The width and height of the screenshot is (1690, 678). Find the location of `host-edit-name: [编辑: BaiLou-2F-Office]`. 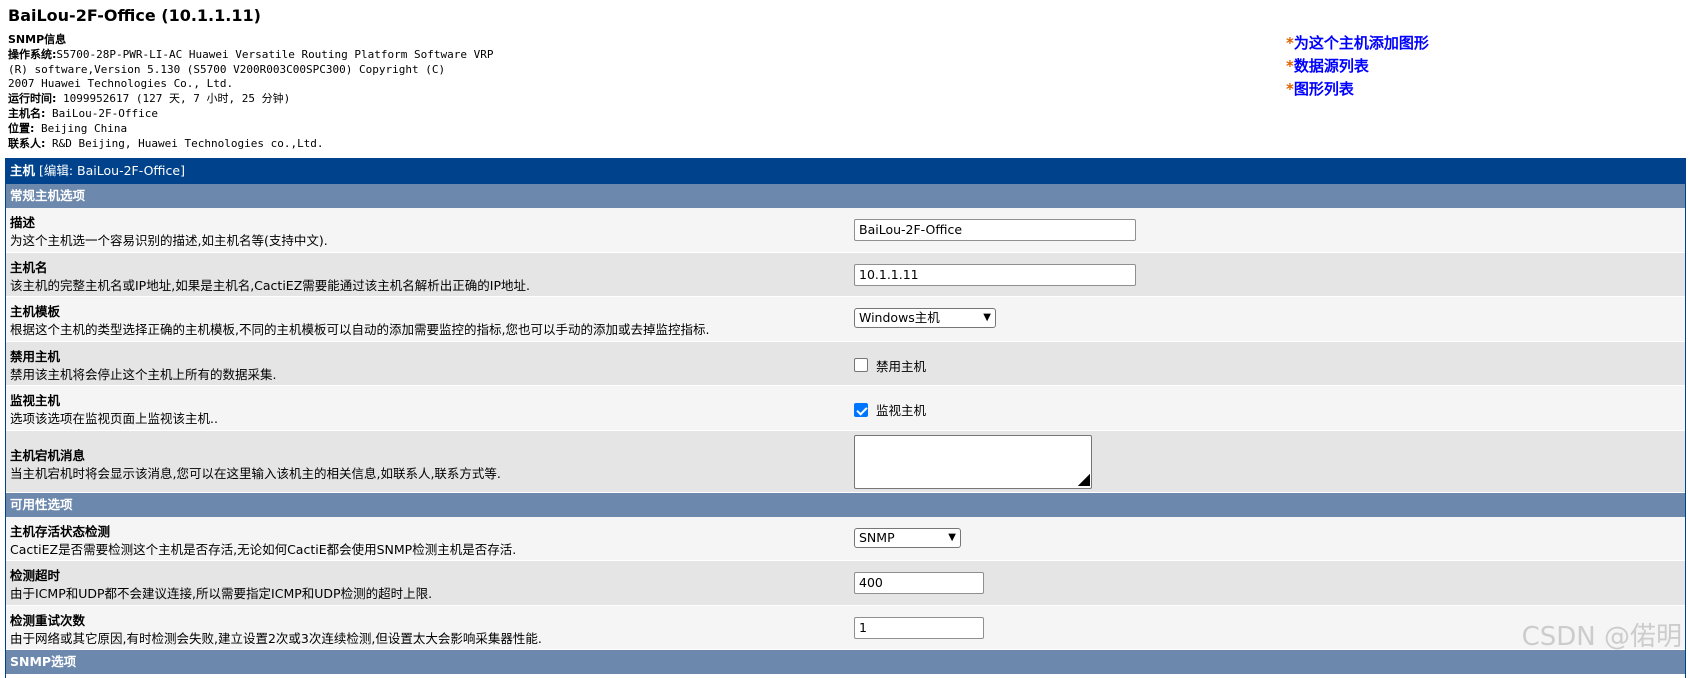

host-edit-name: [编辑: BaiLou-2F-Office] is located at coordinates (110, 170).